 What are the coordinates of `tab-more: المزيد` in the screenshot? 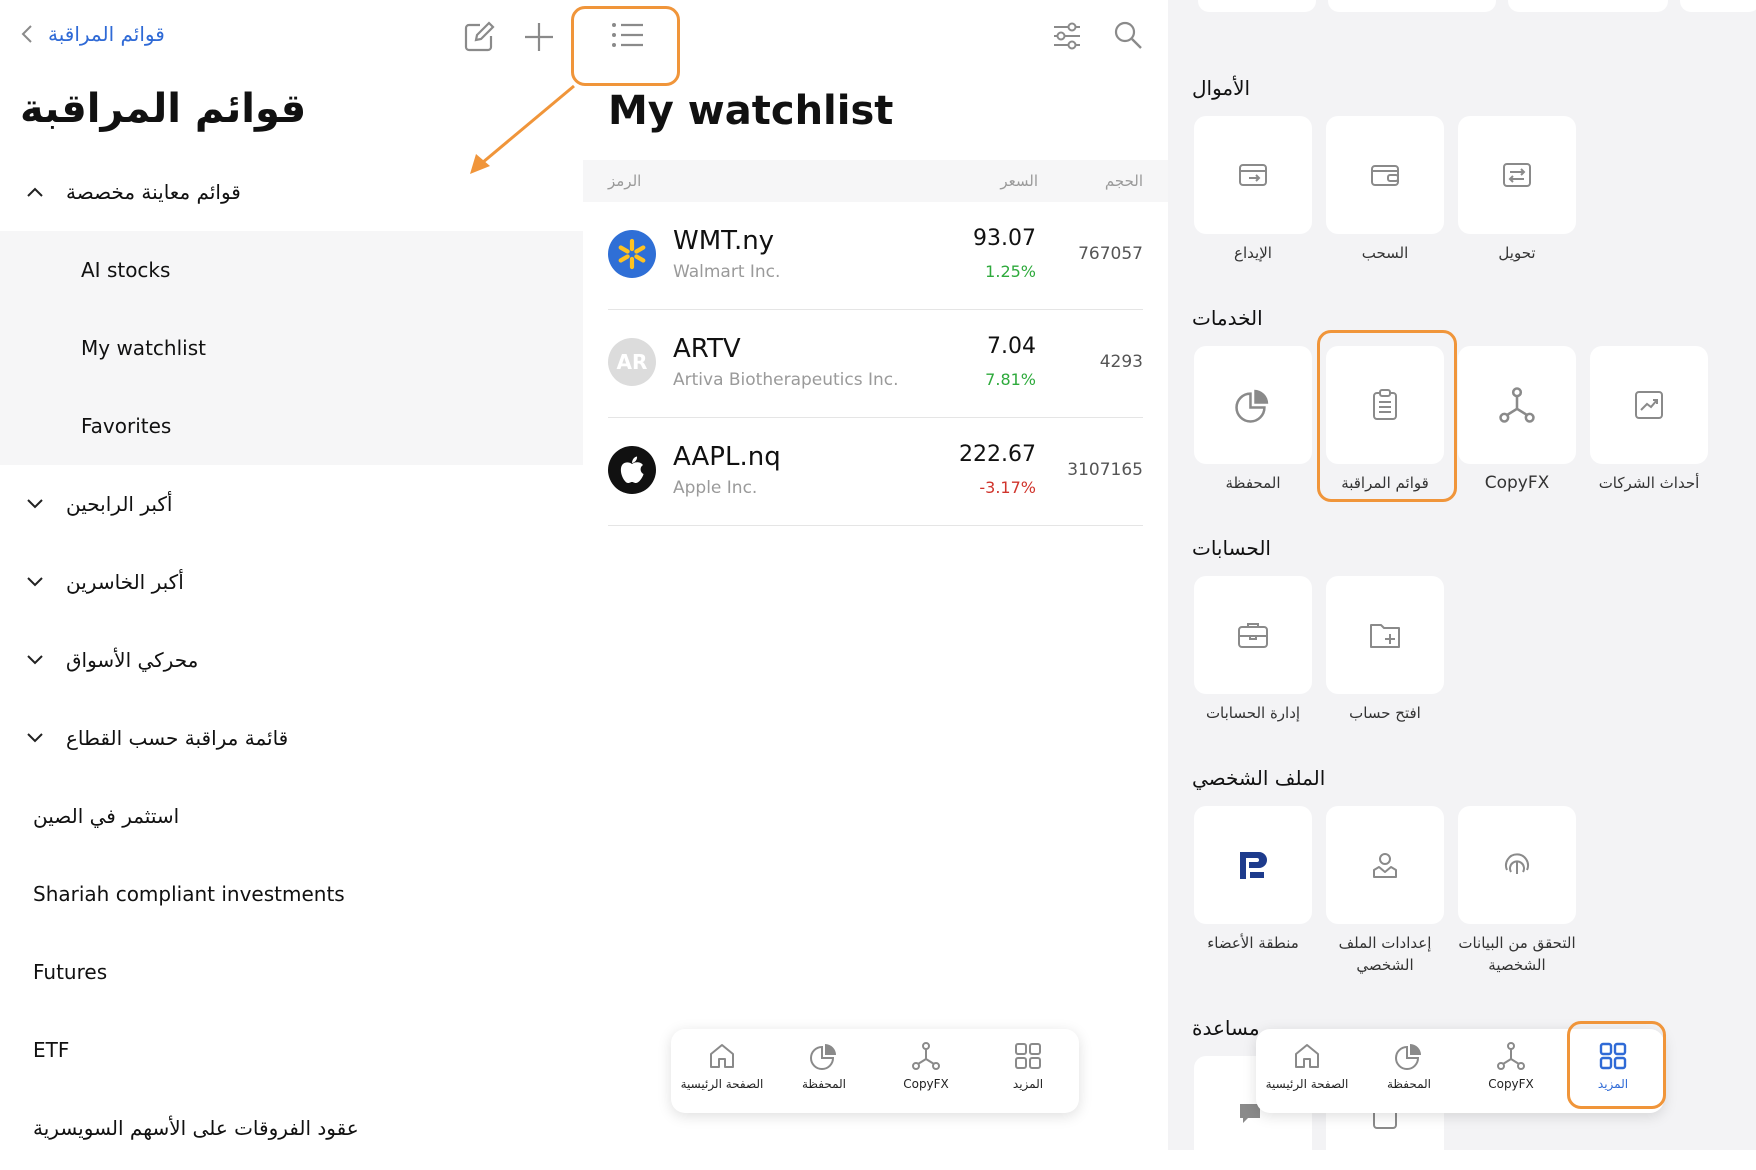 It's located at (1028, 1071).